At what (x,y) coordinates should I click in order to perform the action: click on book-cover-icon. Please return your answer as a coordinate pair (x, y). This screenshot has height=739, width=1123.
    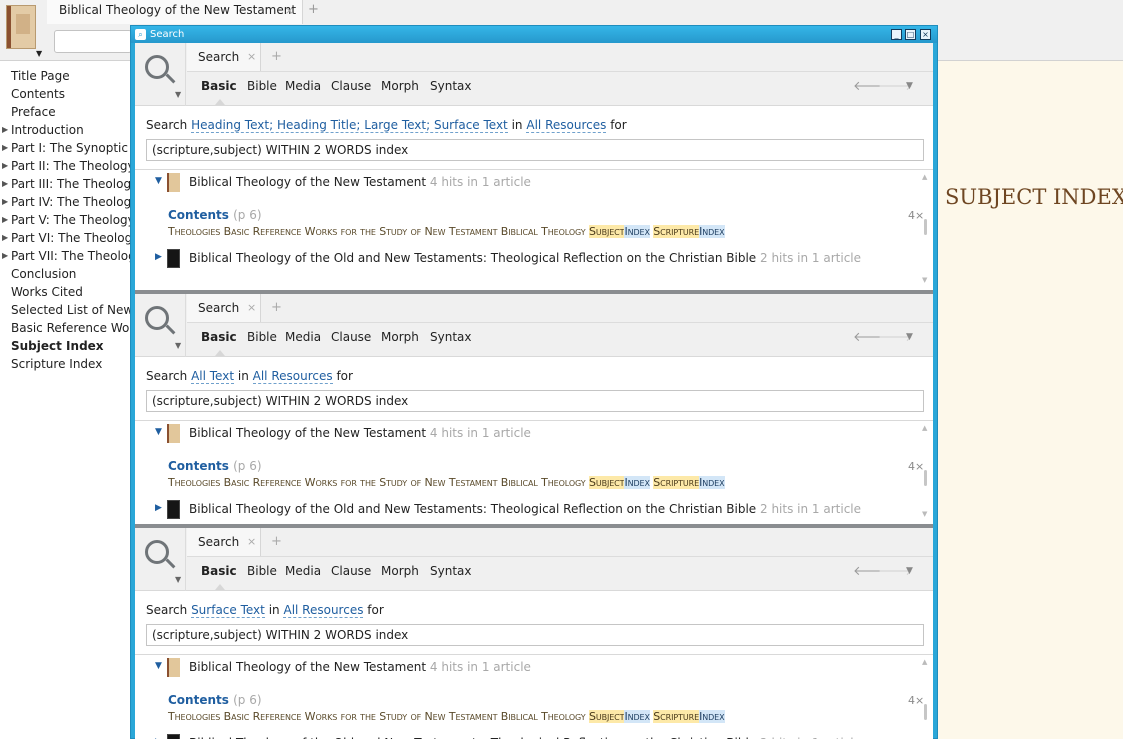
    Looking at the image, I should click on (21, 27).